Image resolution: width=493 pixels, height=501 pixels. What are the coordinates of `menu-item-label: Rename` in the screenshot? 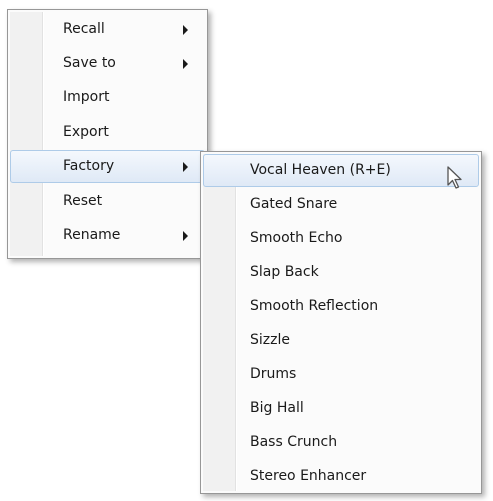 It's located at (92, 235).